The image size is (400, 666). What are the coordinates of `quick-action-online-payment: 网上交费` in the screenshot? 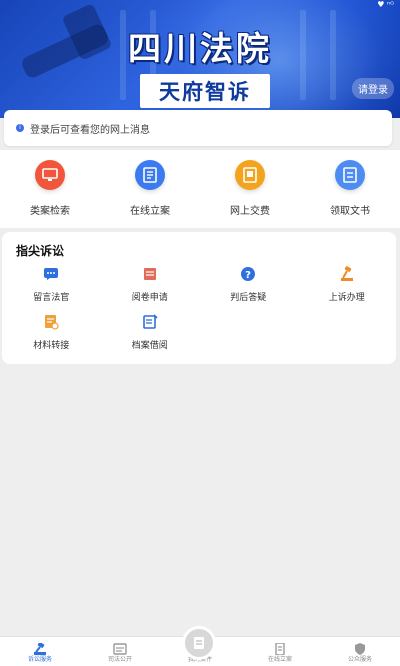 It's located at (250, 189).